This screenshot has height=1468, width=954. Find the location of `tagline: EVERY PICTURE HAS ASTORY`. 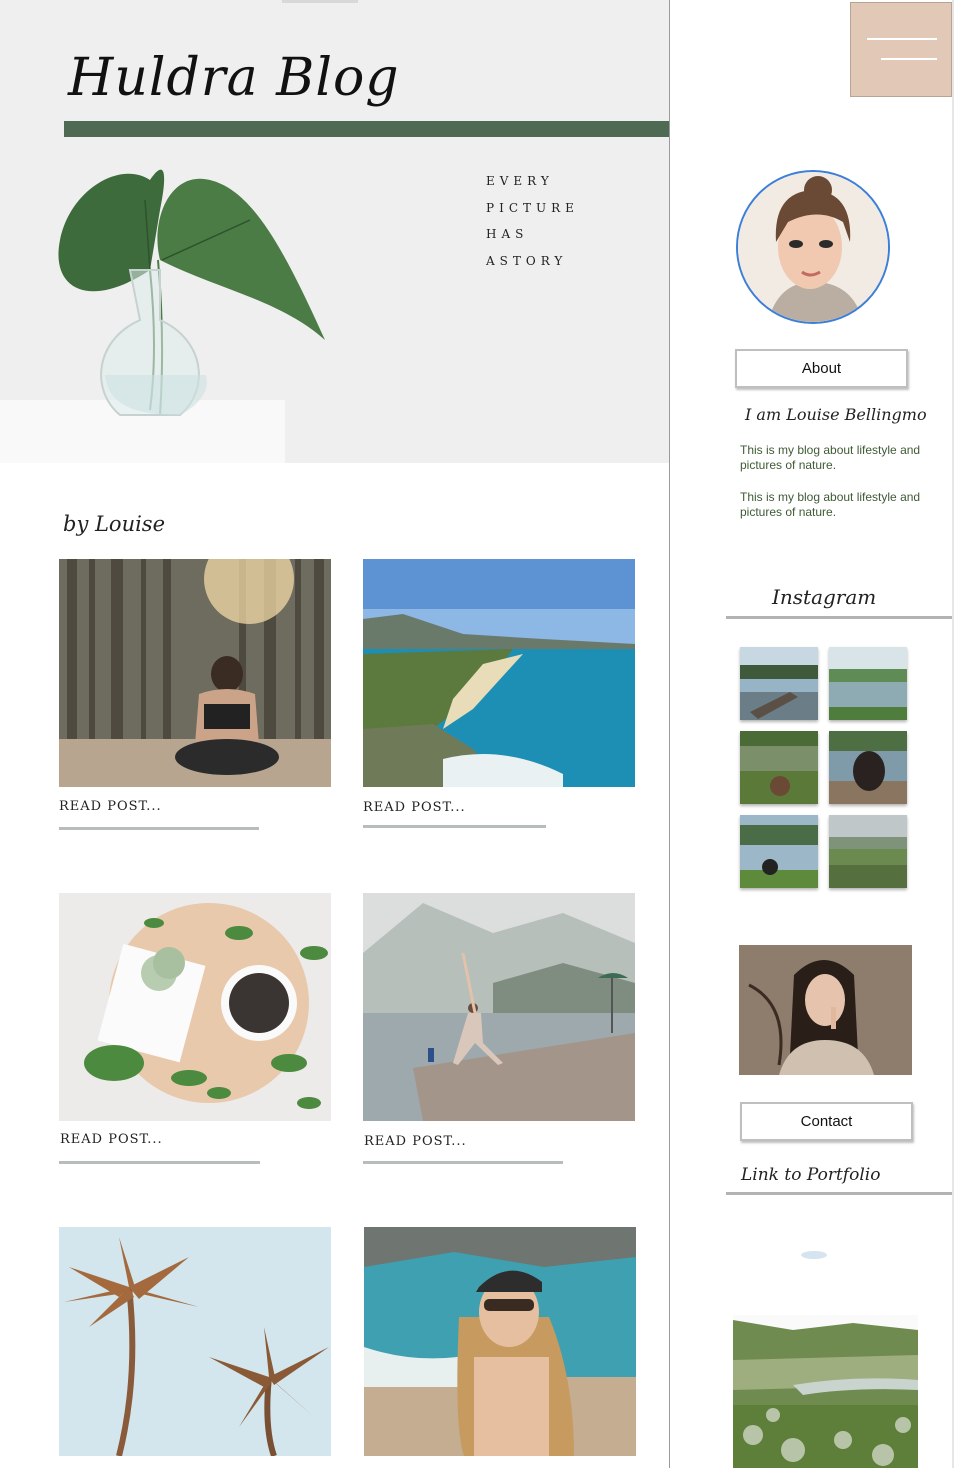

tagline: EVERY PICTURE HAS ASTORY is located at coordinates (532, 221).